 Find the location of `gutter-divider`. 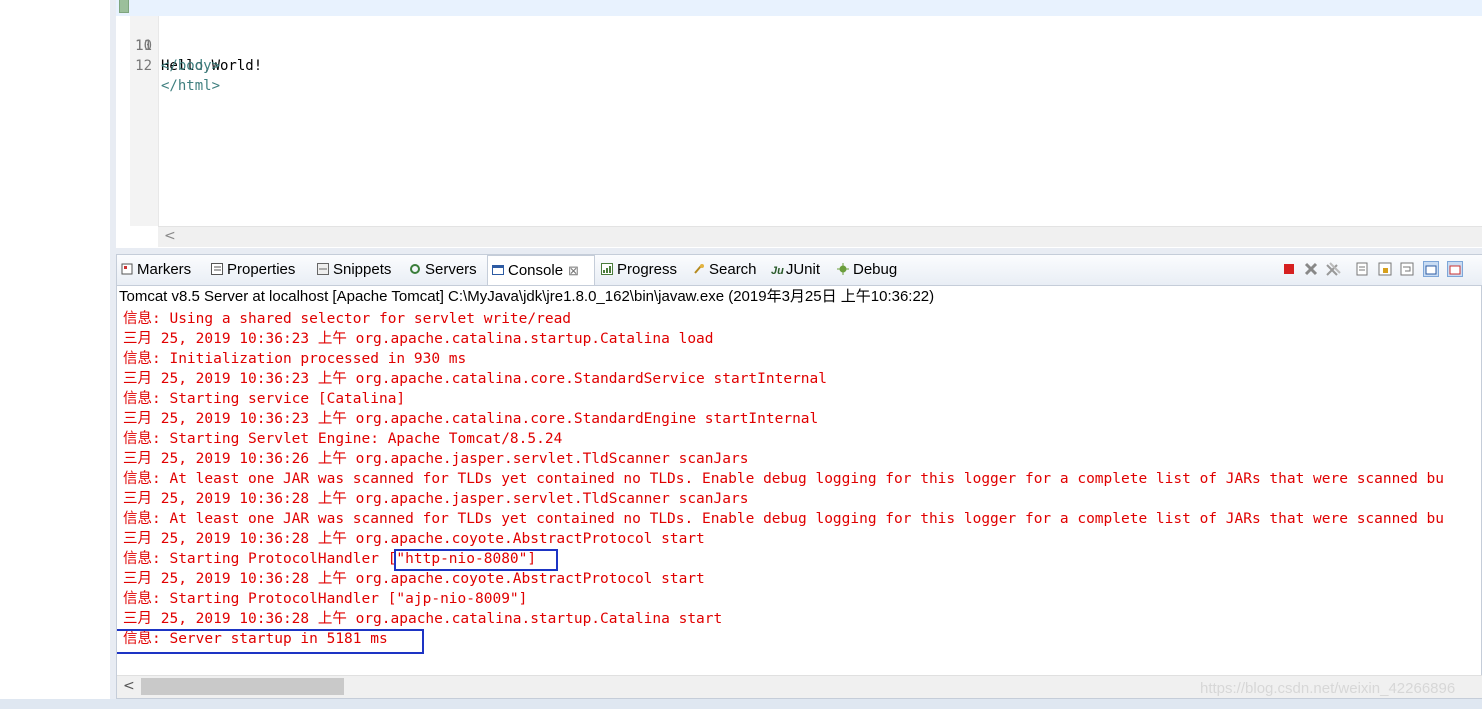

gutter-divider is located at coordinates (158, 113).